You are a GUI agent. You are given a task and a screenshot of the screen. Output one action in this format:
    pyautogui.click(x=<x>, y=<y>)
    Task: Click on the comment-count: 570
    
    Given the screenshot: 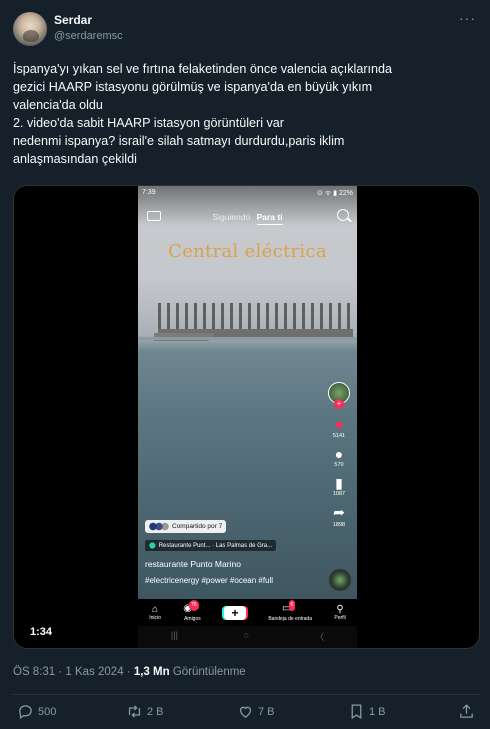 What is the action you would take?
    pyautogui.click(x=339, y=465)
    